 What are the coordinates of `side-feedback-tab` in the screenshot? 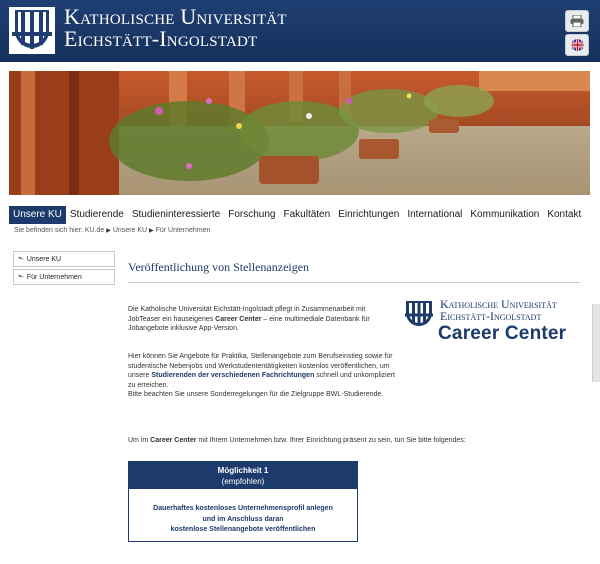 It's located at (596, 343).